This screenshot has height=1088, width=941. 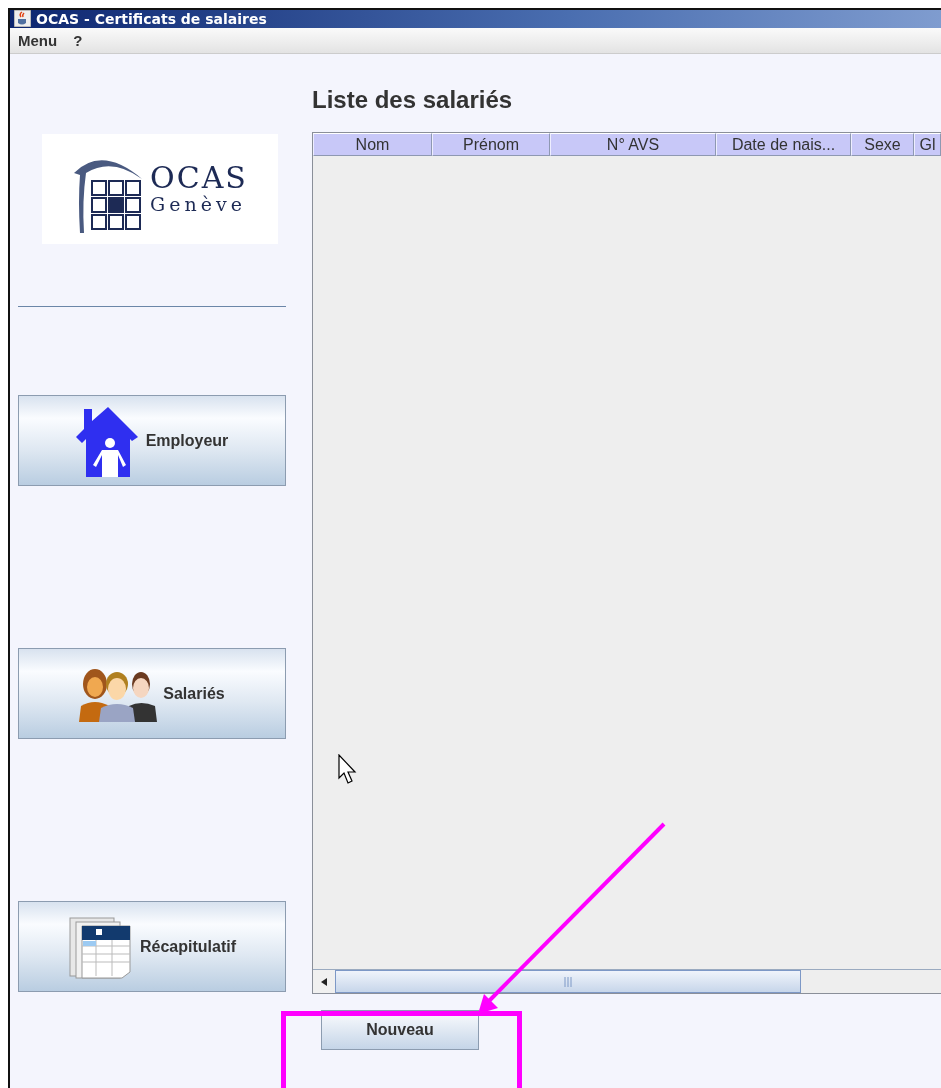 What do you see at coordinates (372, 144) in the screenshot?
I see `column-header: Nom` at bounding box center [372, 144].